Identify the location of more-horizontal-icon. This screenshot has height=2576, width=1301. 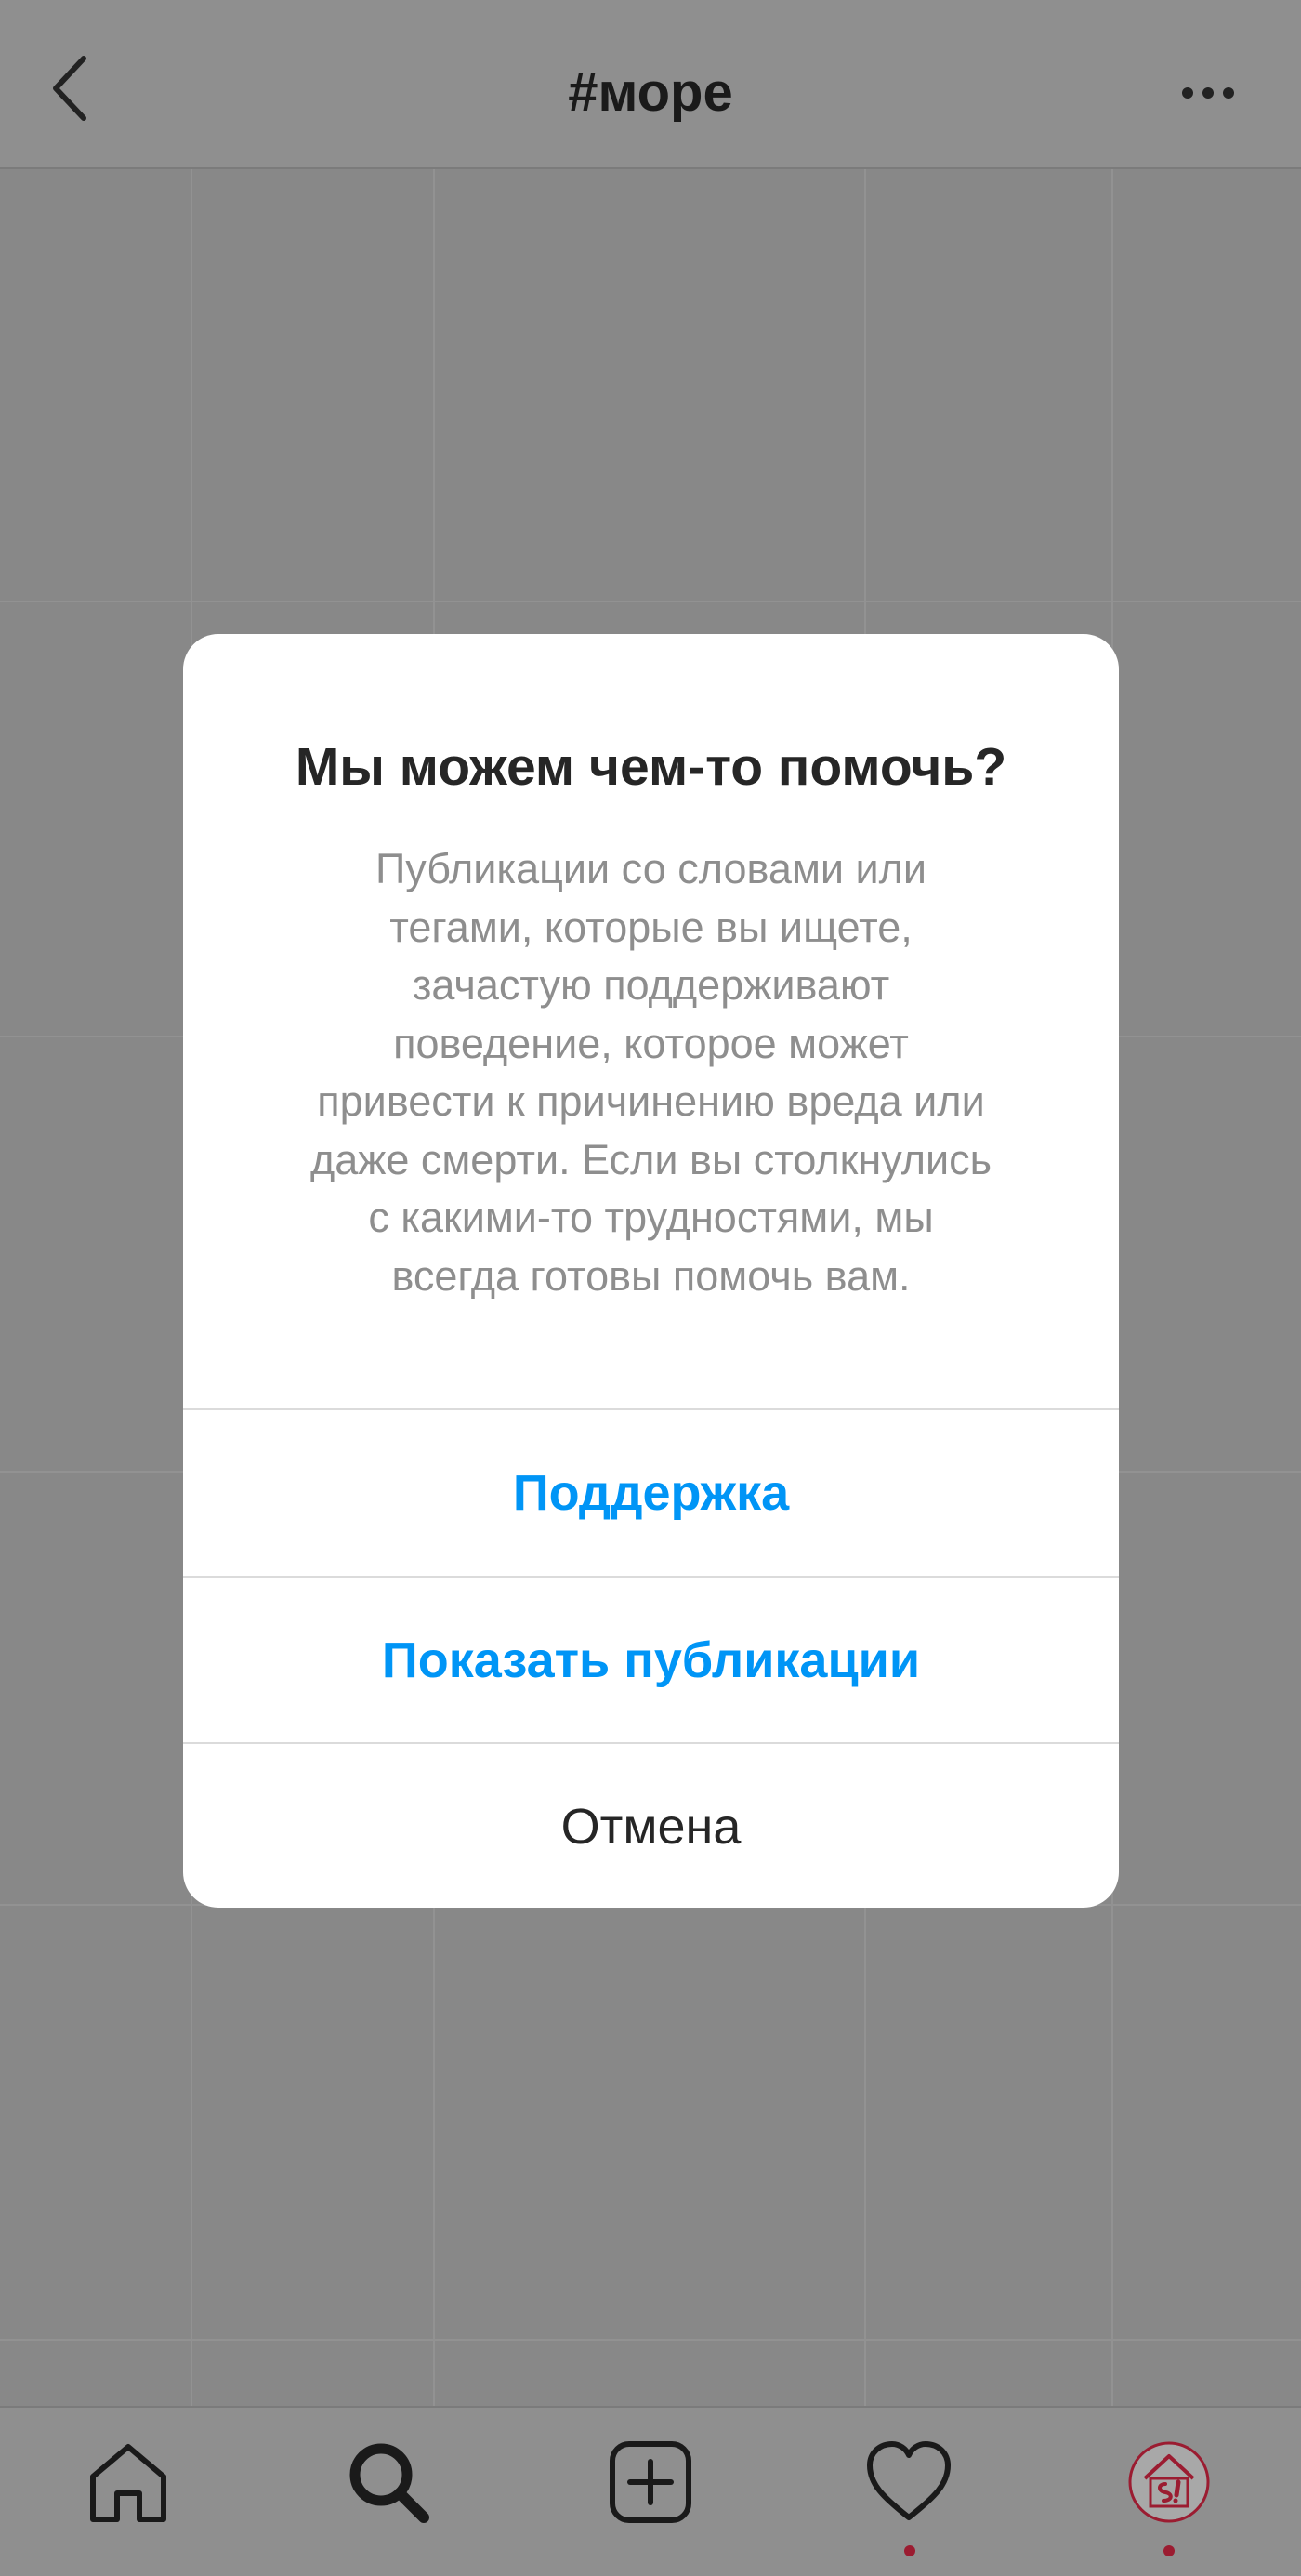
(1208, 93).